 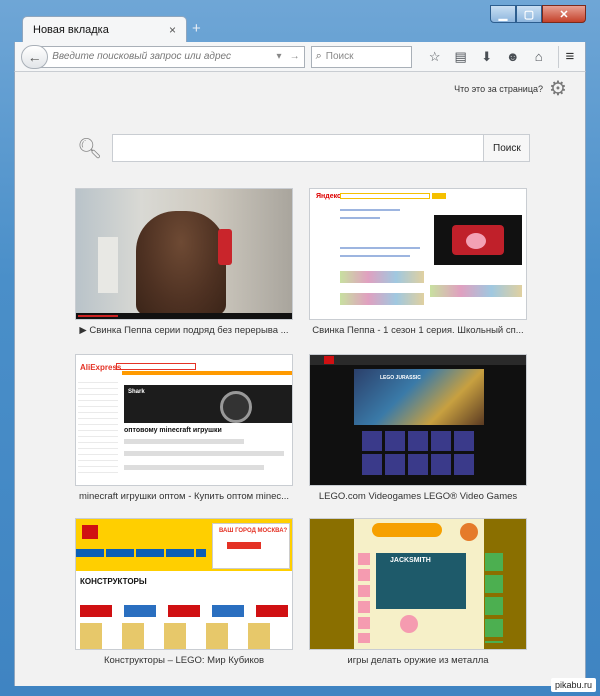 I want to click on minimize-button: ▁, so click(x=503, y=14).